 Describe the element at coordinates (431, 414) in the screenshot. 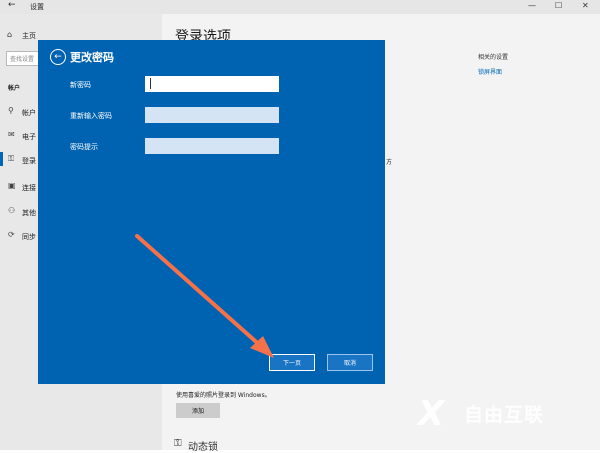

I see `watermark-logo-icon: X` at that location.